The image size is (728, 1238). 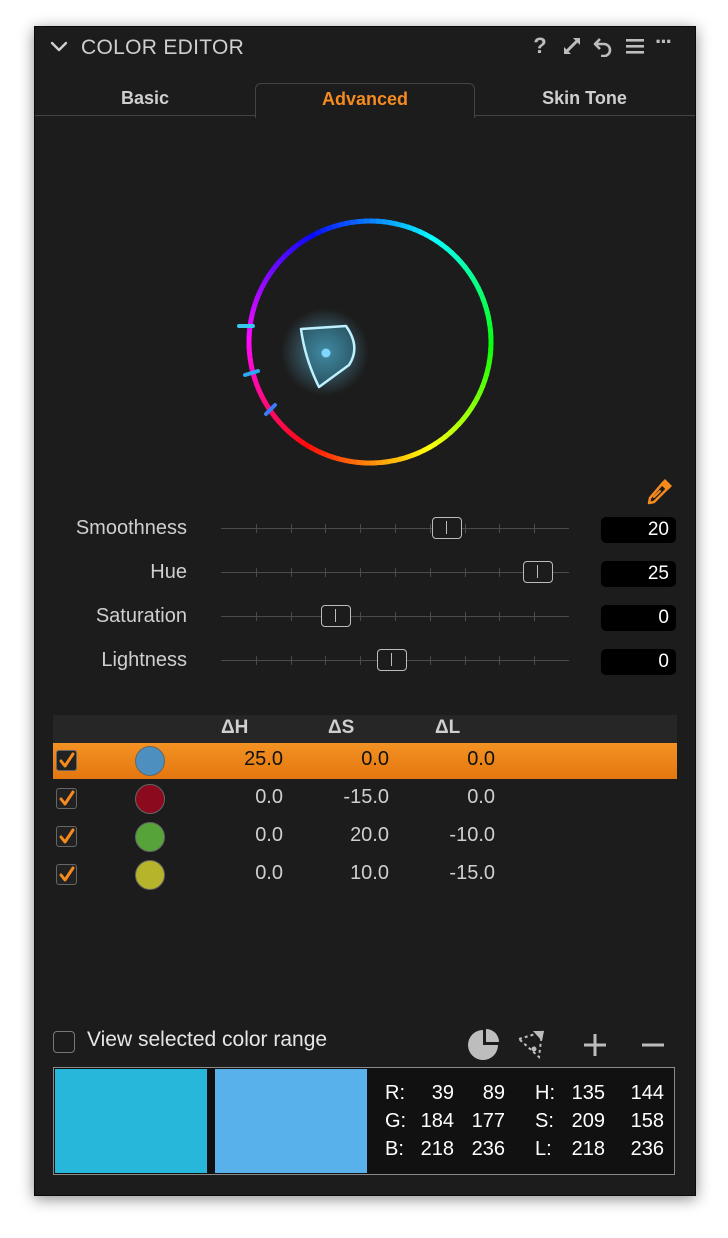 What do you see at coordinates (483, 1045) in the screenshot?
I see `pie-picker-icon` at bounding box center [483, 1045].